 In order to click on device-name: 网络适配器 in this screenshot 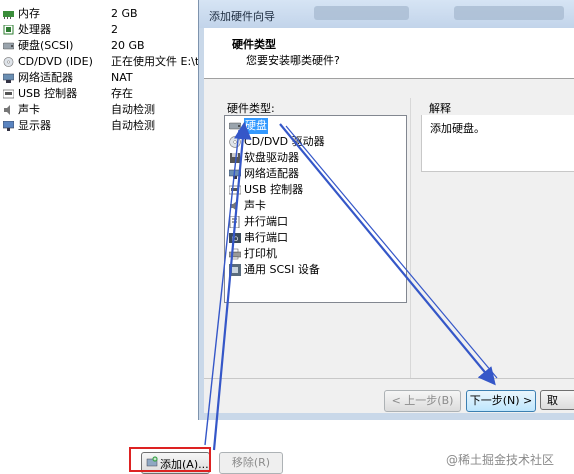, I will do `click(45, 77)`.